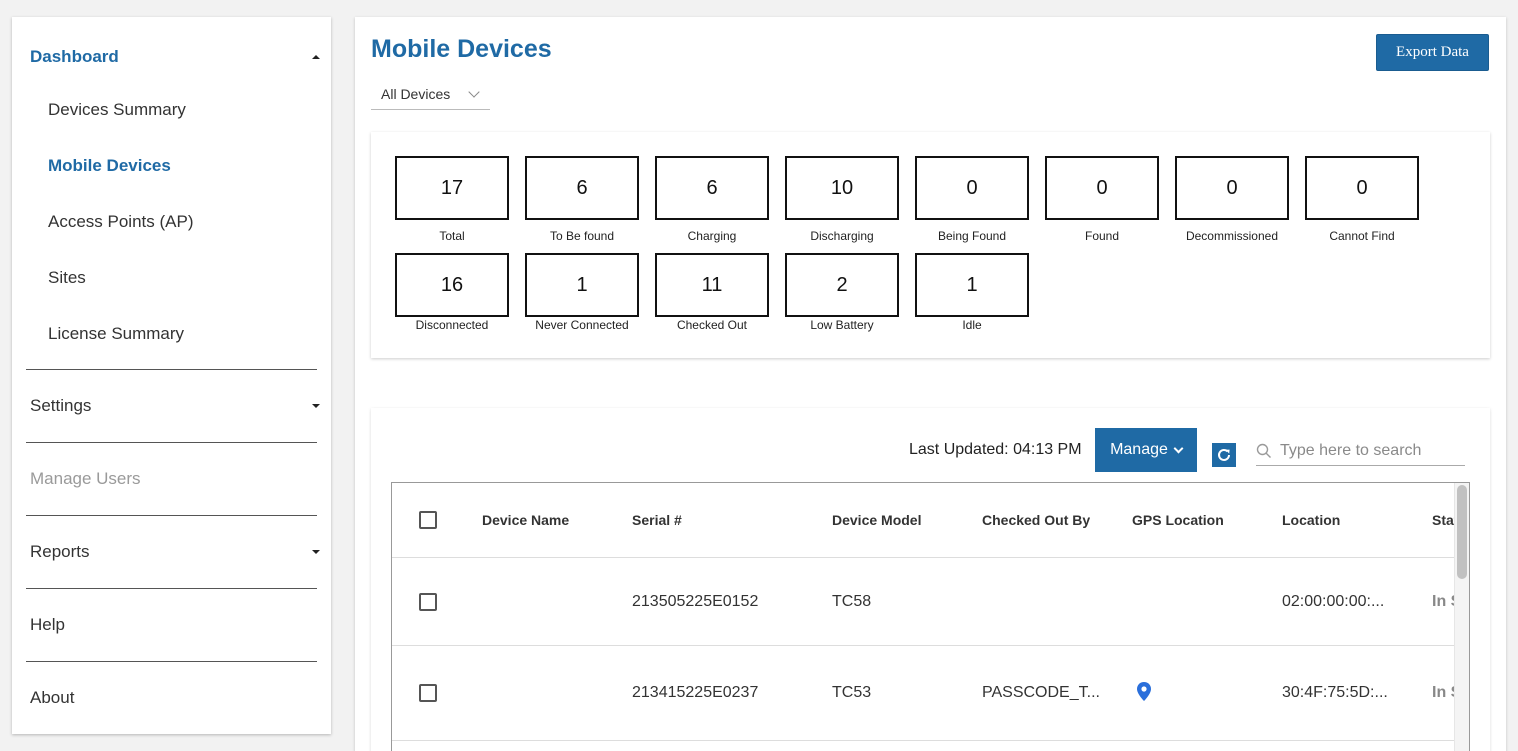 The width and height of the screenshot is (1518, 751). I want to click on manage-label: Manage, so click(1139, 449).